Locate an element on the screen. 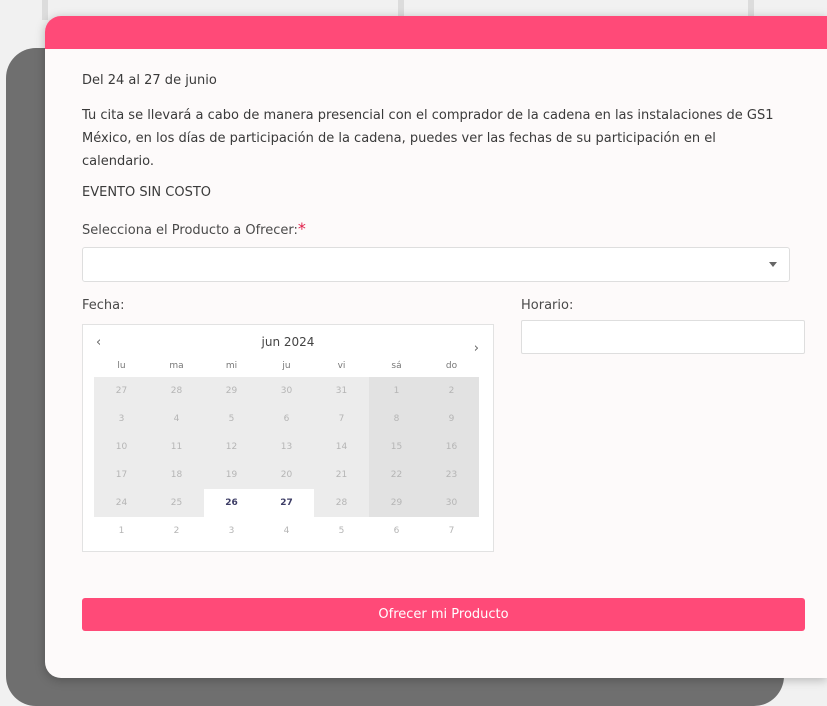  product-field: Selecciona el Producto a Ofrecer:* is located at coordinates (436, 250).